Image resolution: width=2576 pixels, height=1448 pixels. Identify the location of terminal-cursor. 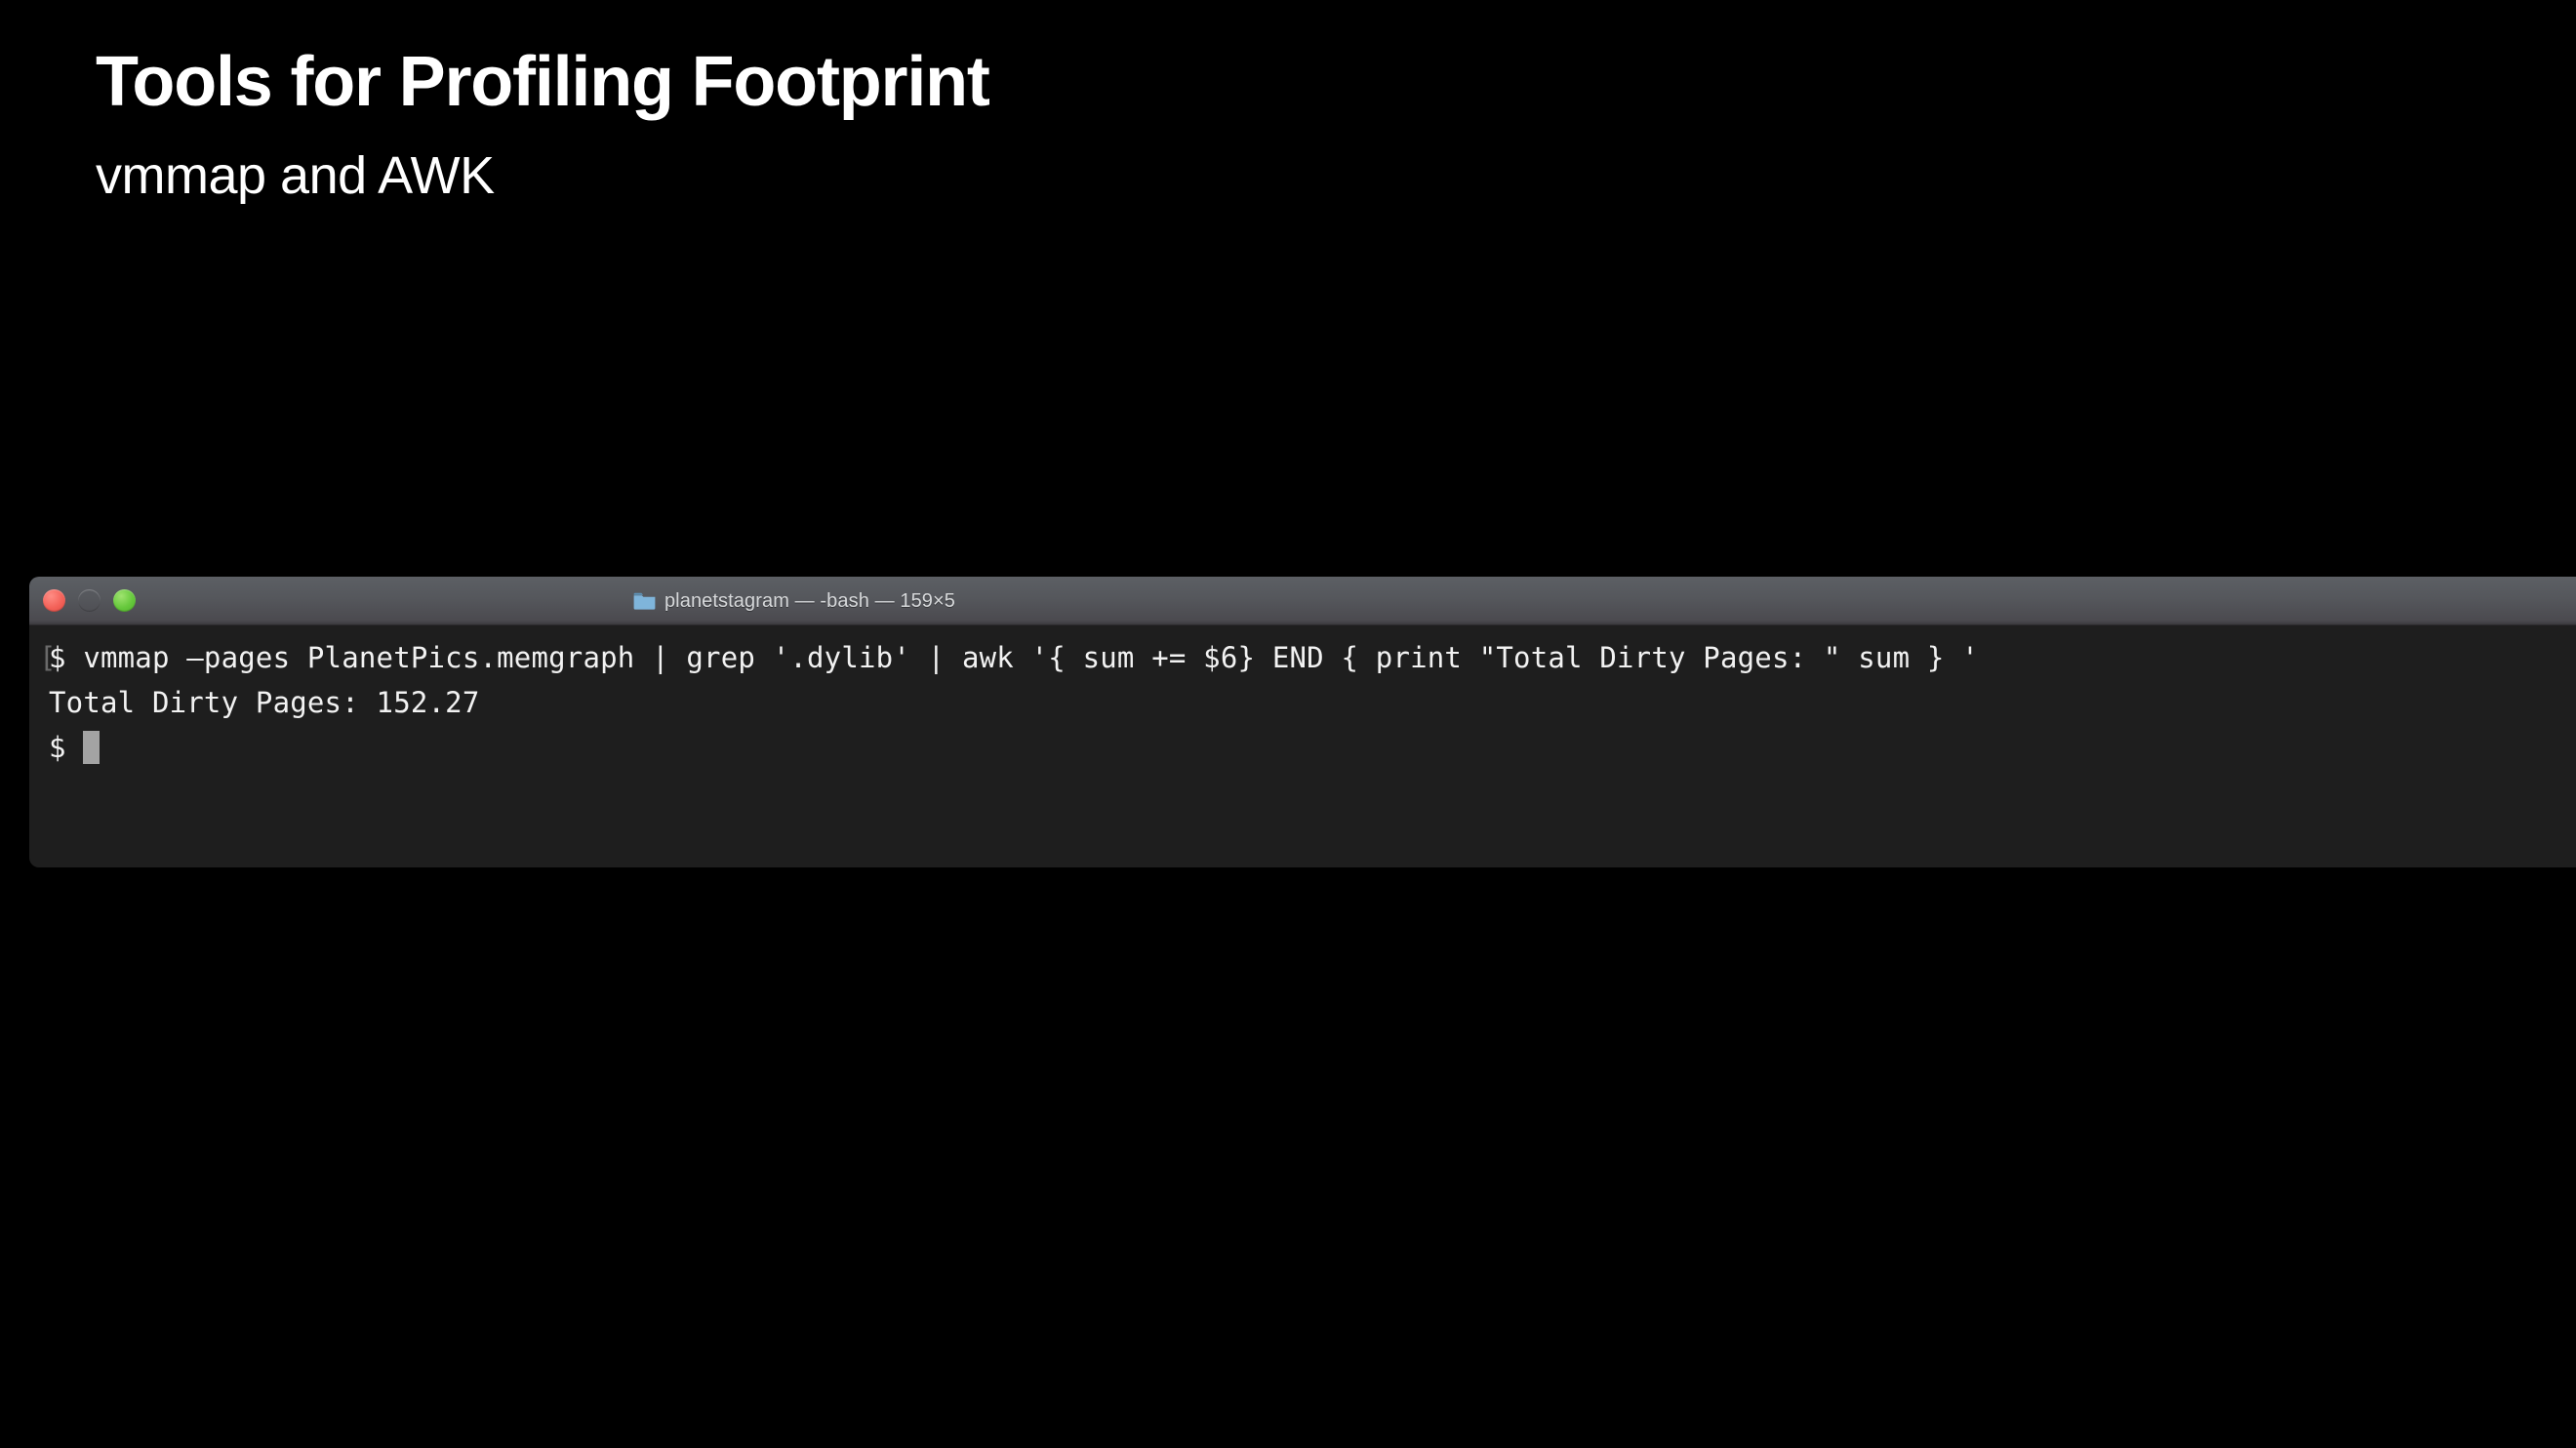
(92, 748).